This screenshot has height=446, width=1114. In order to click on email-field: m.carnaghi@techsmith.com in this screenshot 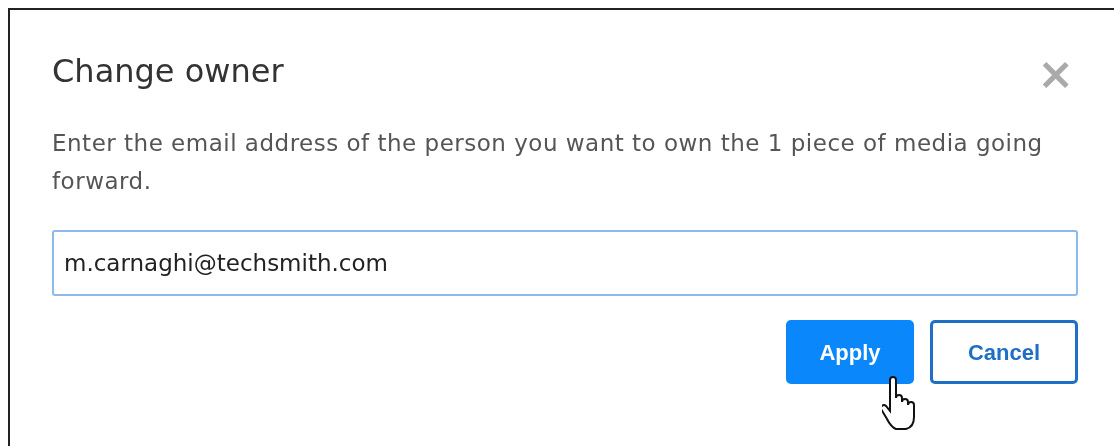, I will do `click(565, 263)`.